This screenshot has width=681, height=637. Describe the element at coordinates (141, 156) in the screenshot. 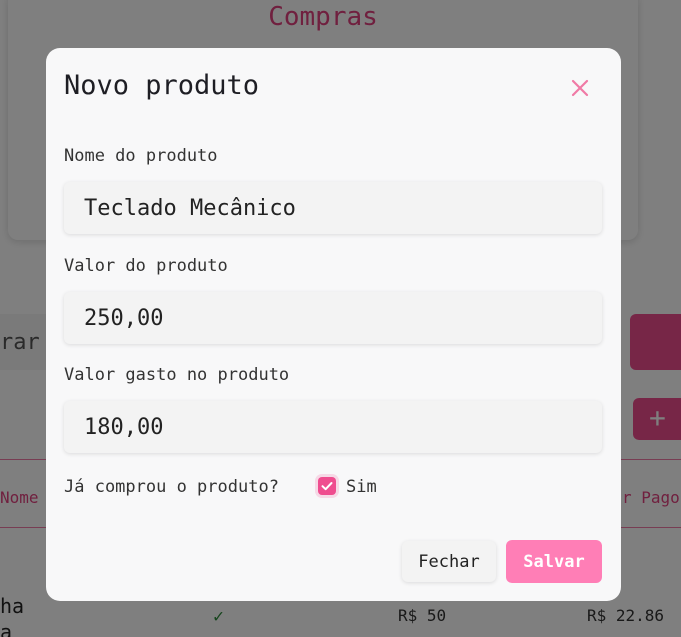

I see `product-name-label: Nome do produto` at that location.